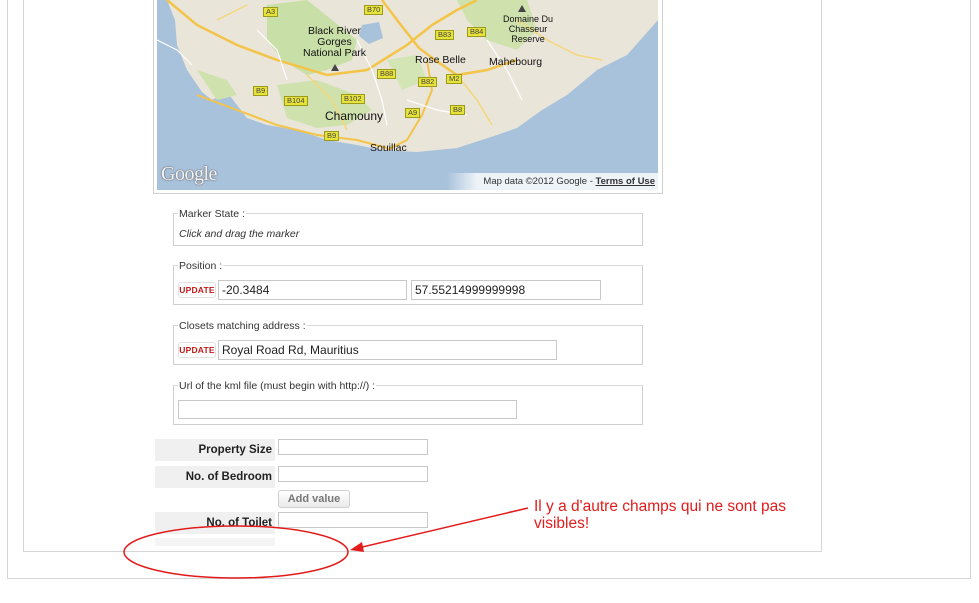 This screenshot has height=603, width=979. Describe the element at coordinates (357, 547) in the screenshot. I see `annotation-arrowhead` at that location.